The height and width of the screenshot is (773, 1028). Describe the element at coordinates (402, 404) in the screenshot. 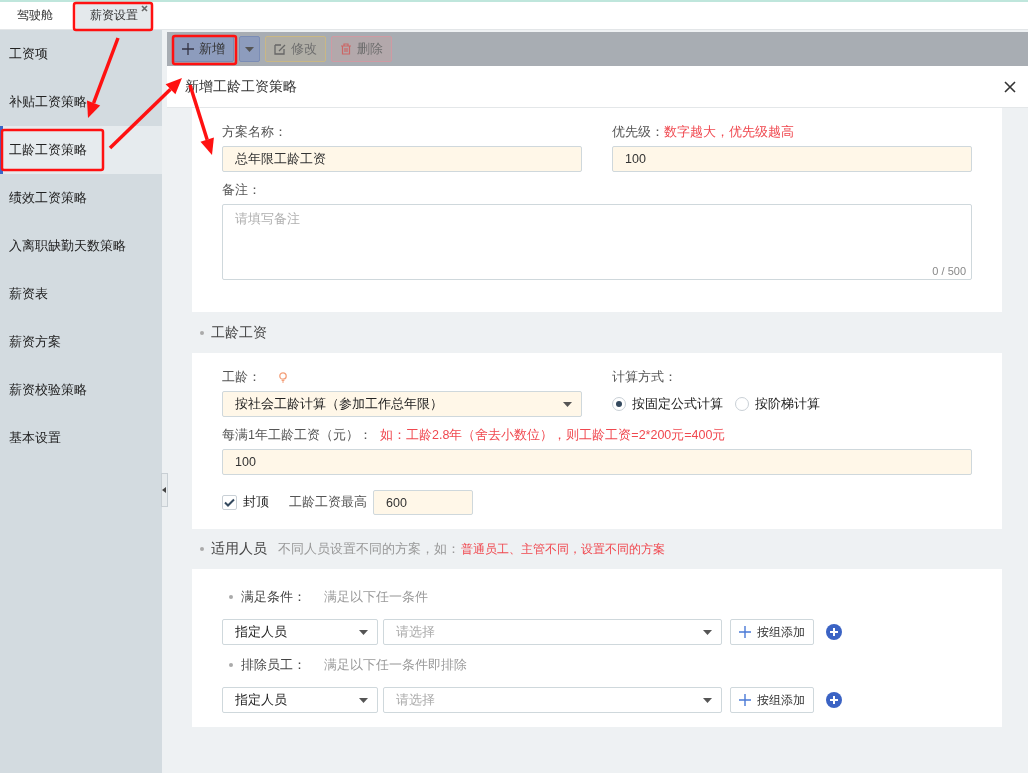

I see `dropdown: 按社会工龄计算（参加工作总年限）` at that location.